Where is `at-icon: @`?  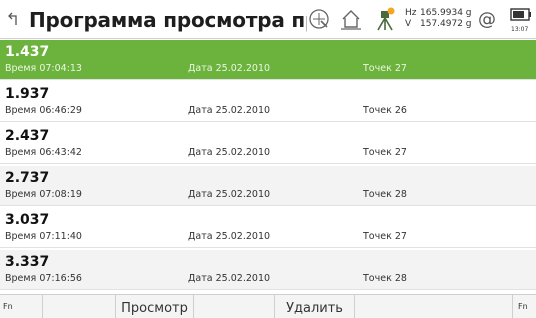 at-icon: @ is located at coordinates (487, 19).